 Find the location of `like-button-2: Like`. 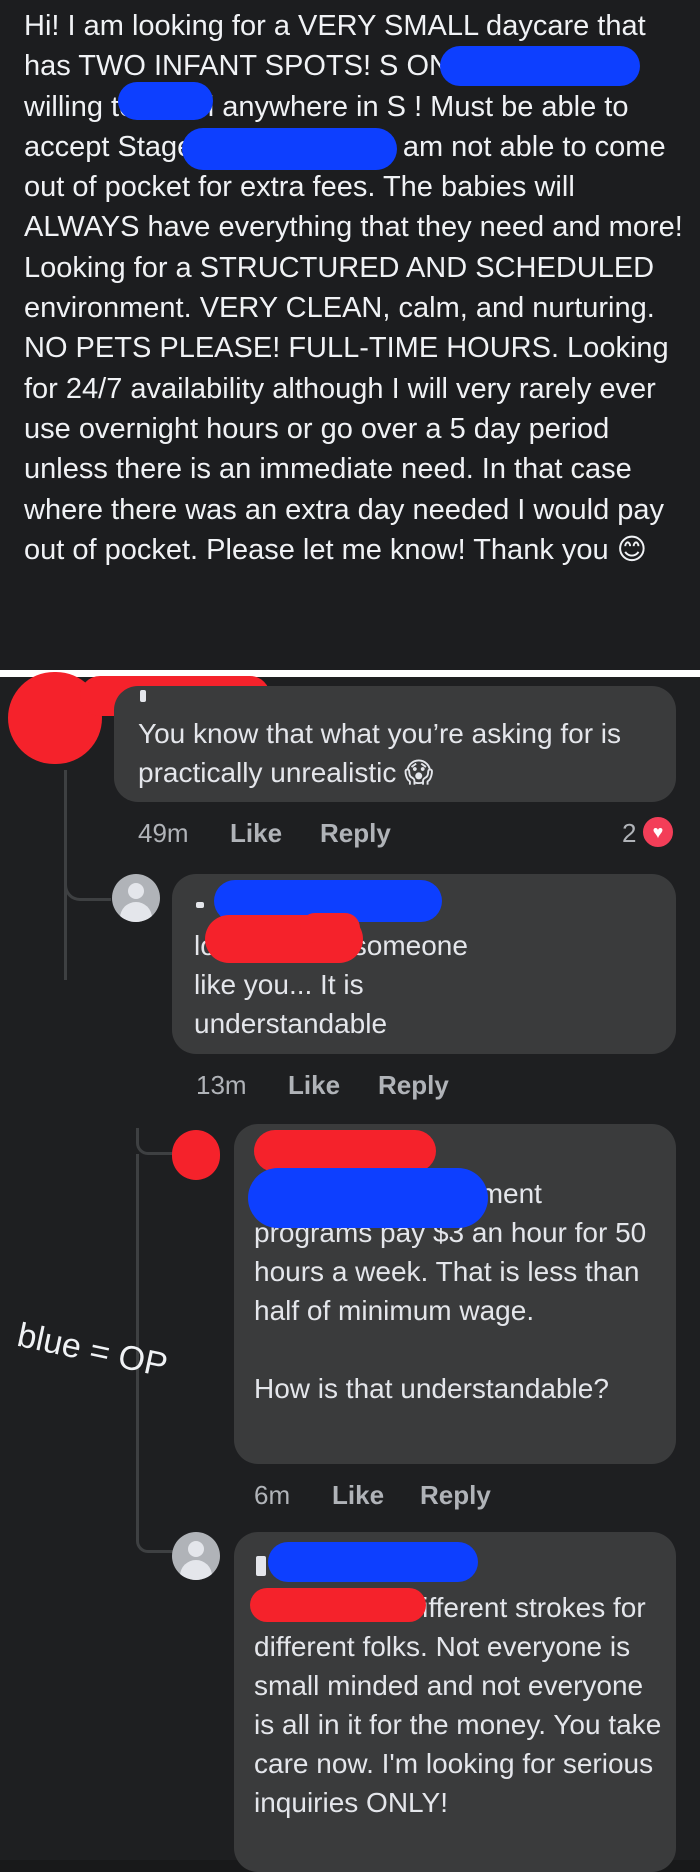

like-button-2: Like is located at coordinates (314, 1085).